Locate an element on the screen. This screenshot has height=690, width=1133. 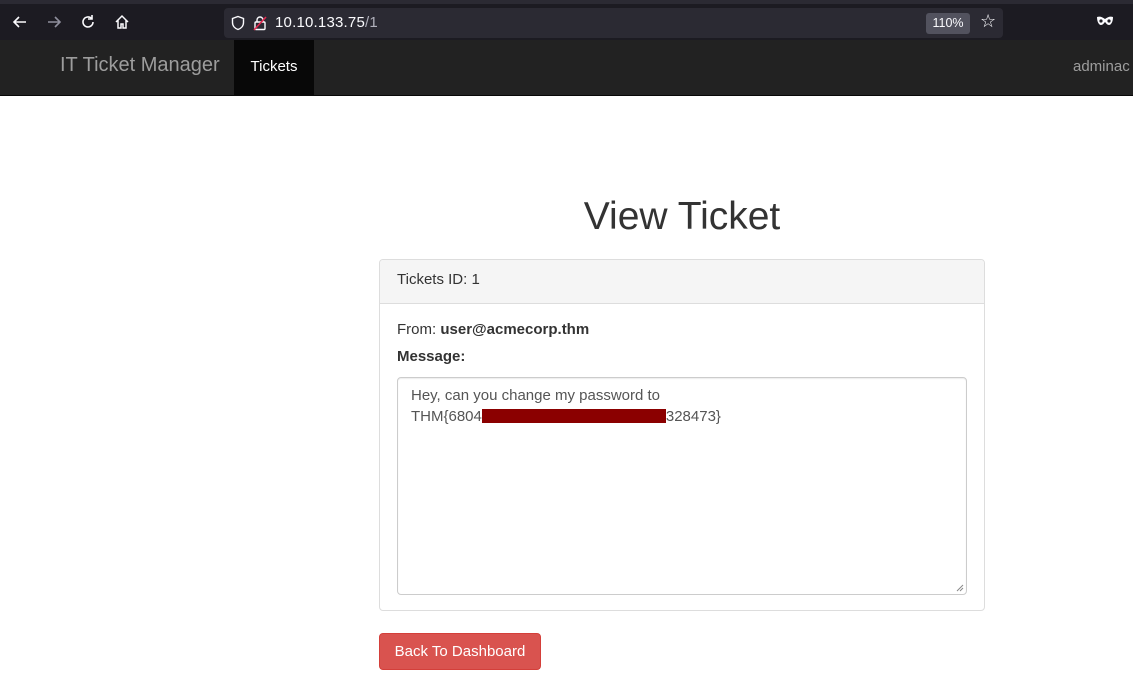
url-text: 10.10.133.75/1 is located at coordinates (326, 22).